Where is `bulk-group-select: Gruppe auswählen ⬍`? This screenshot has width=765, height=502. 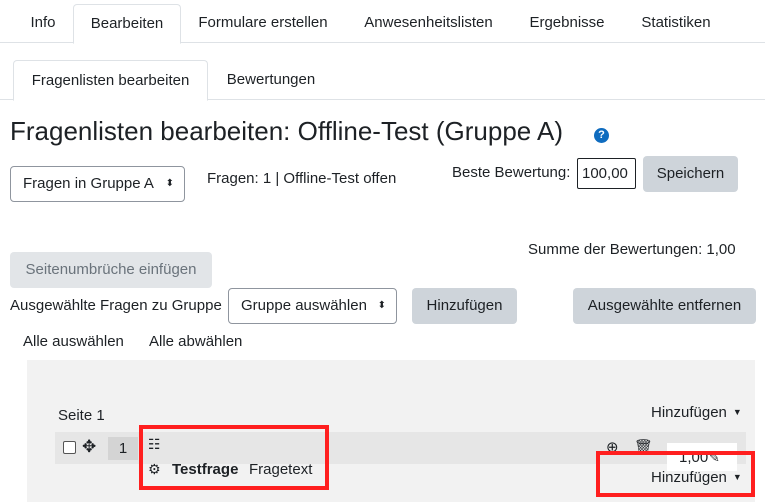
bulk-group-select: Gruppe auswählen ⬍ is located at coordinates (312, 306).